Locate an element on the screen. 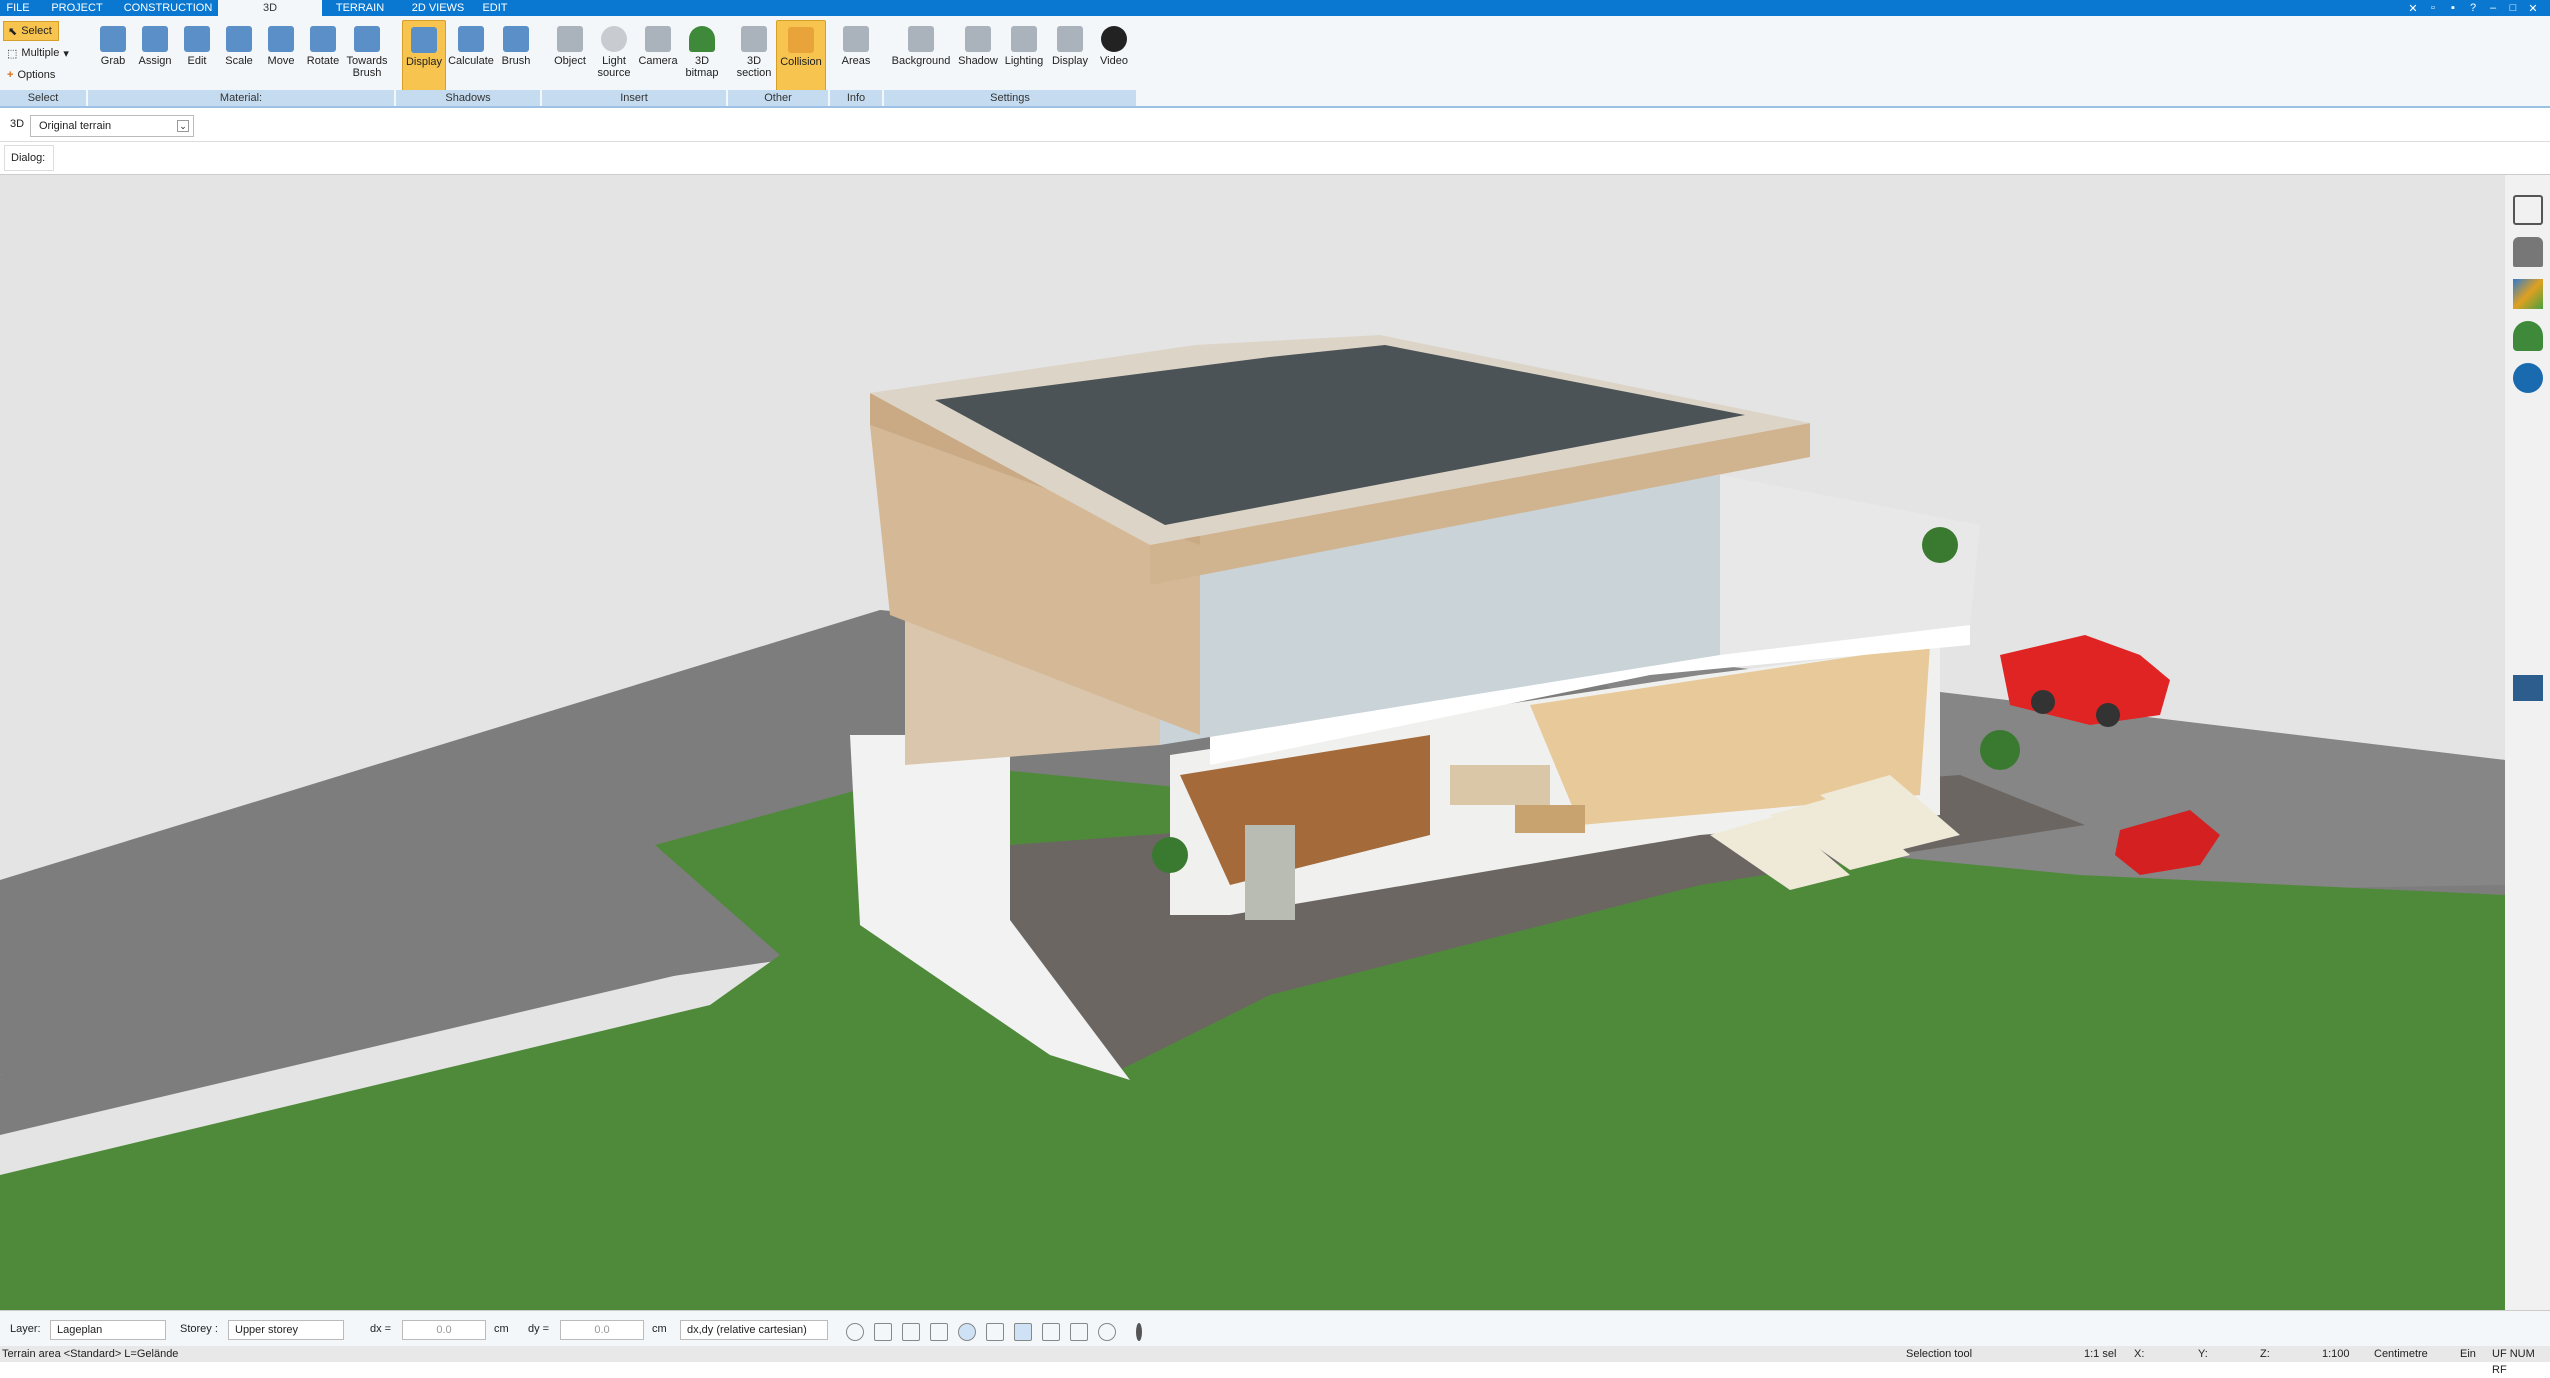 The width and height of the screenshot is (2550, 1378). 3d-section-button: 3D section is located at coordinates (754, 60).